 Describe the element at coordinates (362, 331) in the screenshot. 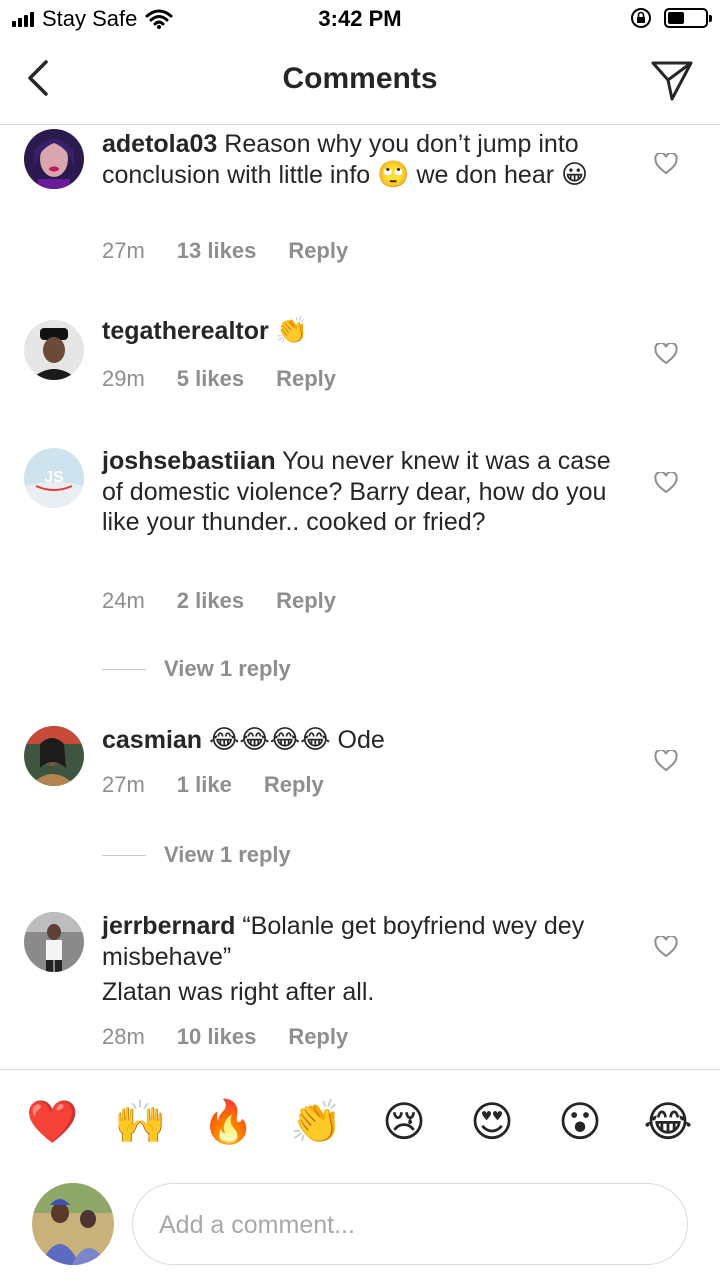

I see `comment-text: tegatherealtor 👏` at that location.